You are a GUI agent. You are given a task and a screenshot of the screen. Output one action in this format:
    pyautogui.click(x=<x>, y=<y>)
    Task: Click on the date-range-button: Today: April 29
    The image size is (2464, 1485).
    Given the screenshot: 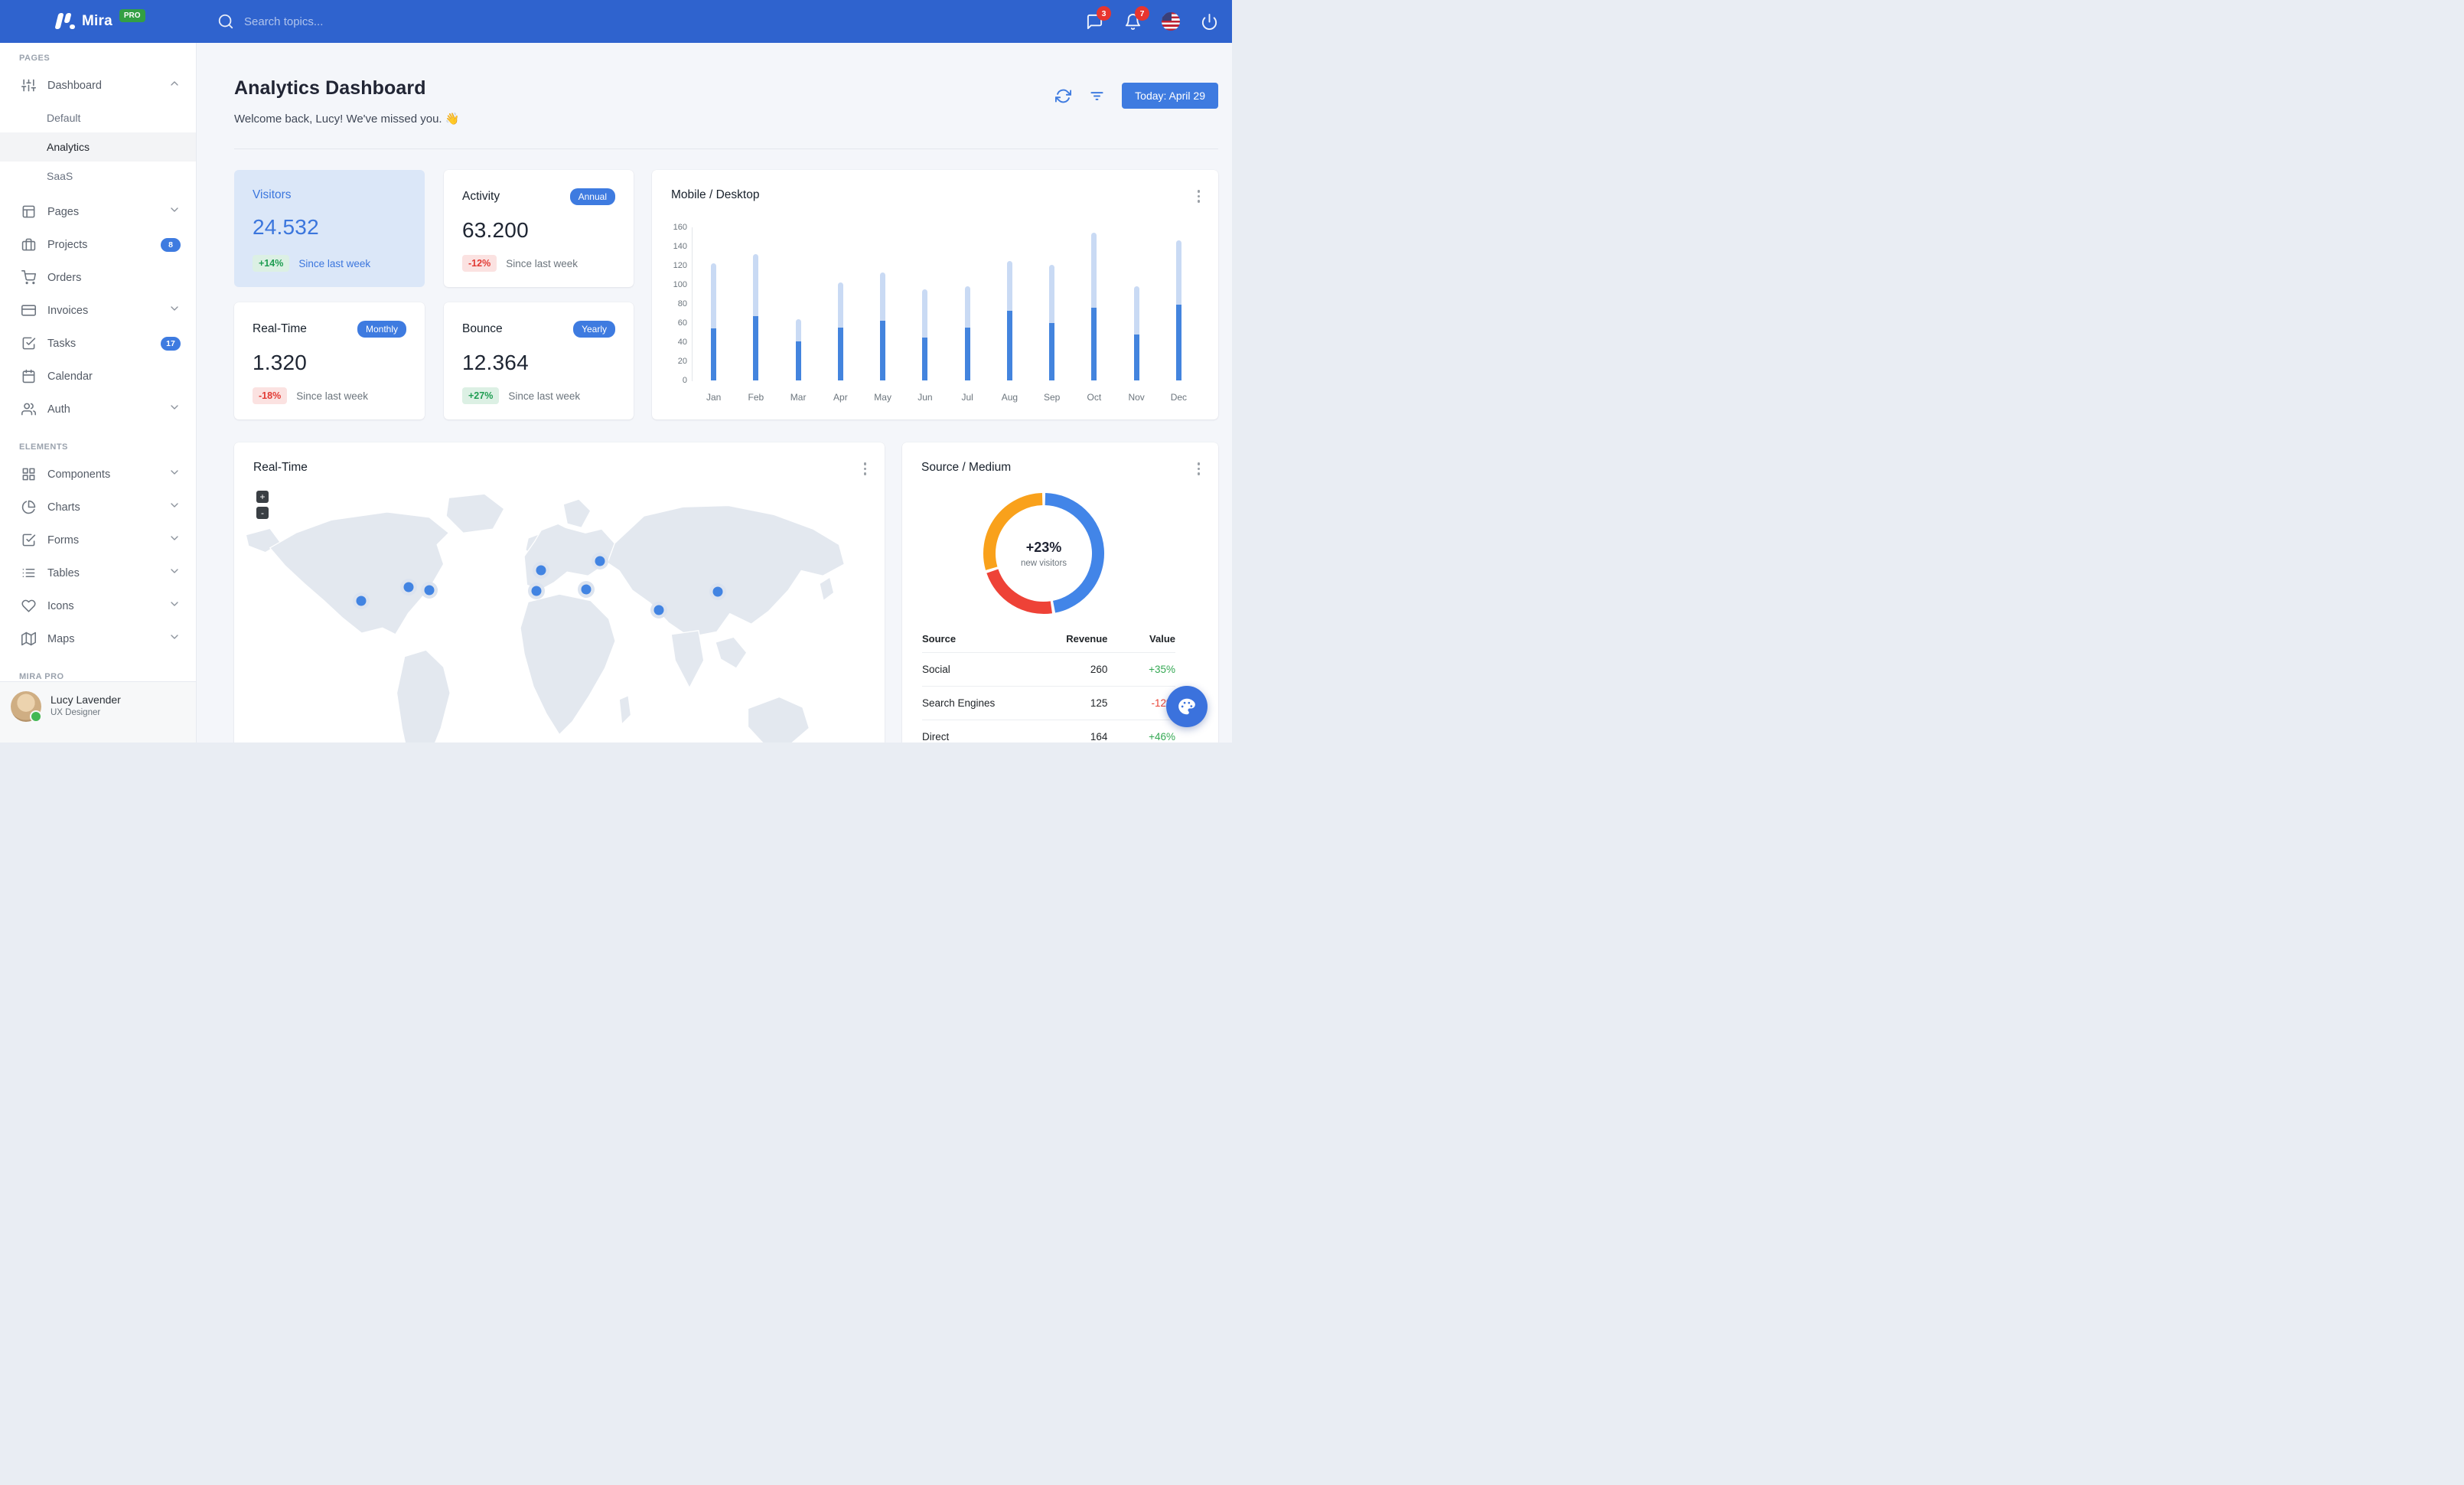 What is the action you would take?
    pyautogui.click(x=1170, y=96)
    